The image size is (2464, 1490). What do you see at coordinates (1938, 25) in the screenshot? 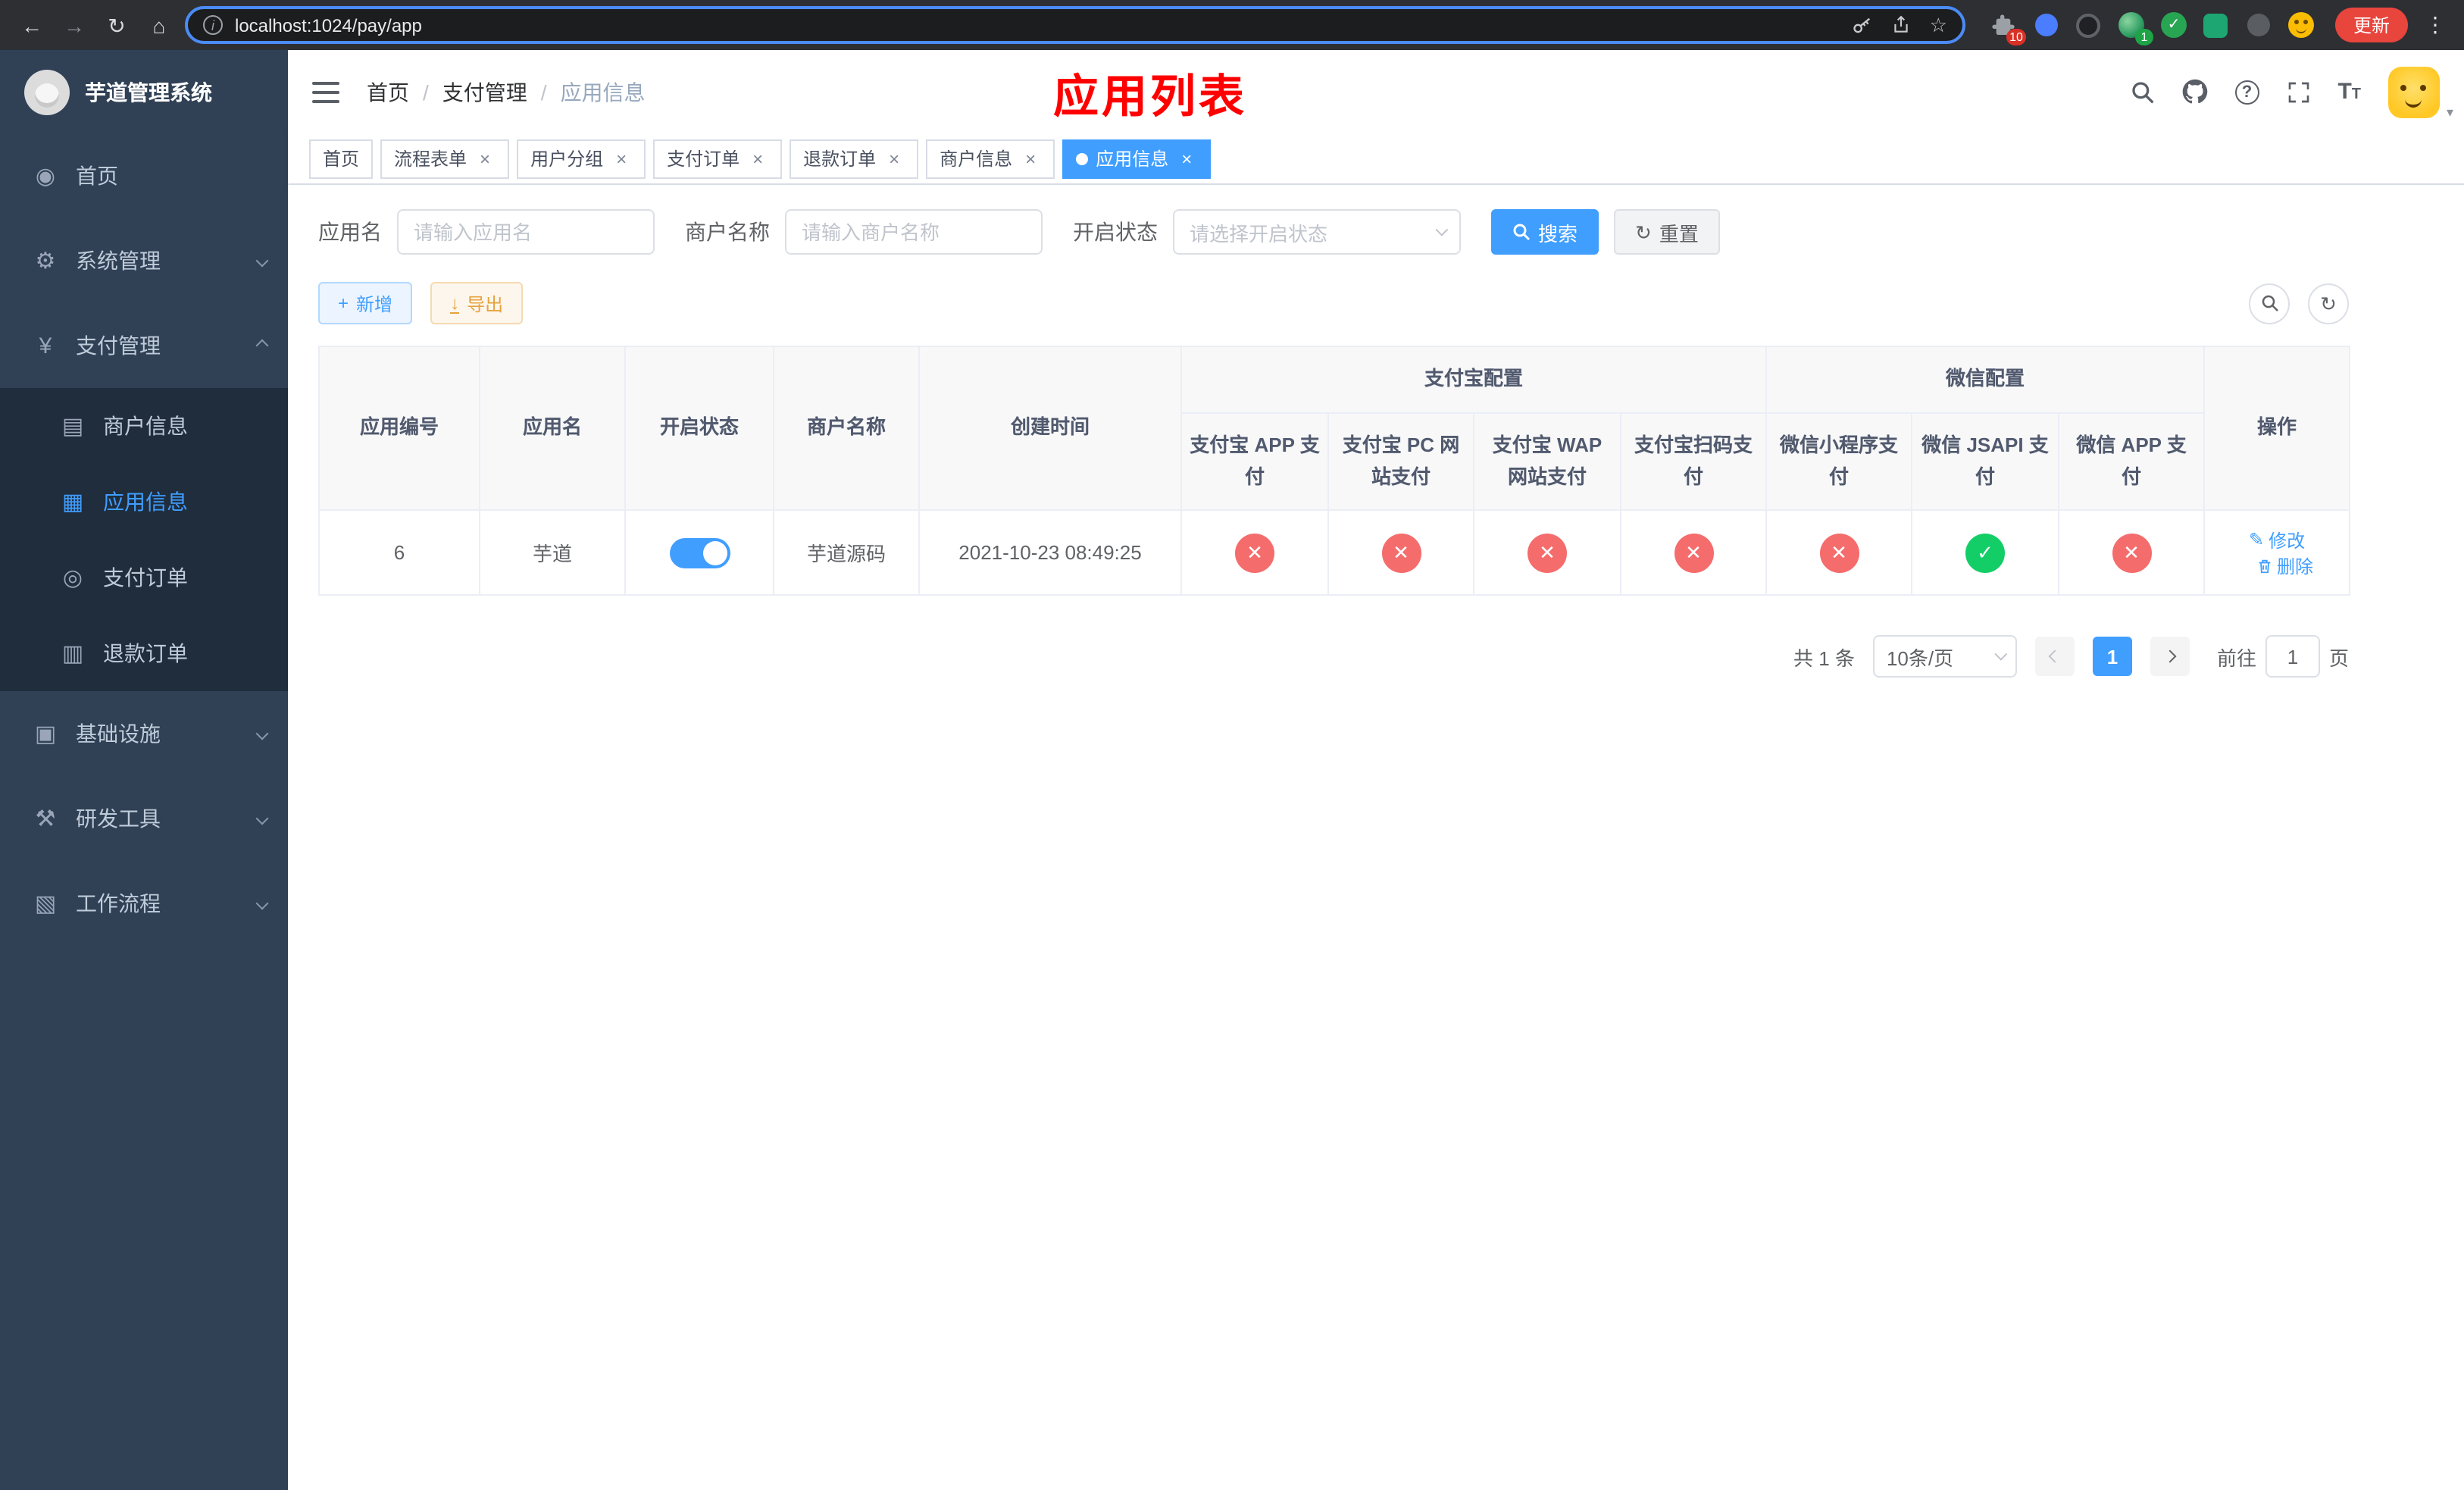
I see `bookmark-star-icon: ☆` at bounding box center [1938, 25].